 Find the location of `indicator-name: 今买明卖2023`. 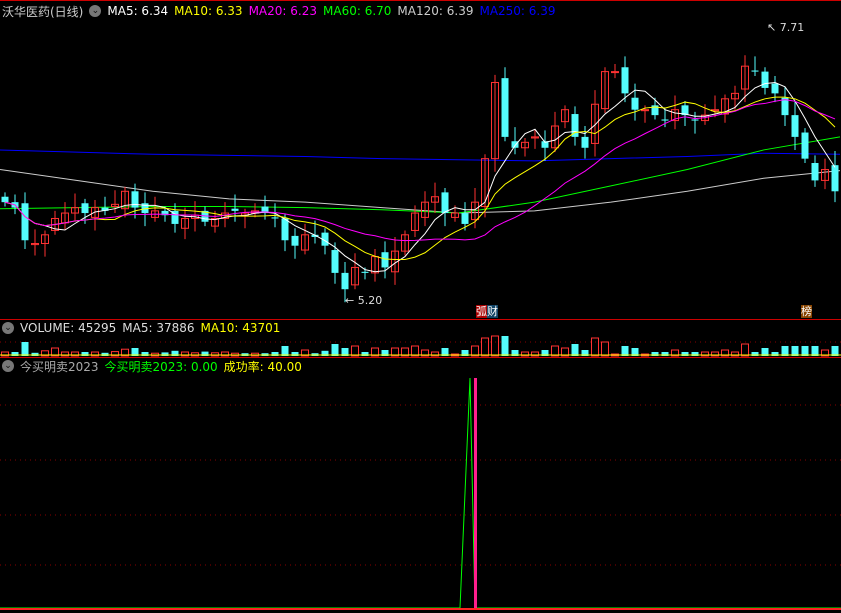

indicator-name: 今买明卖2023 is located at coordinates (59, 366).